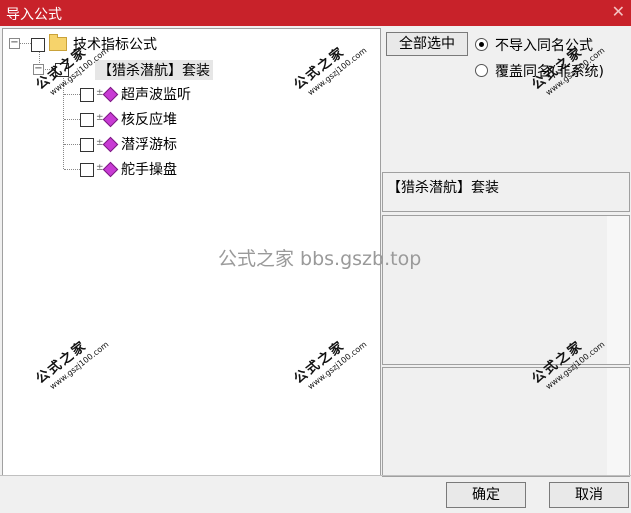 The height and width of the screenshot is (513, 631). I want to click on tree-item-label: 舵手操盘, so click(149, 169).